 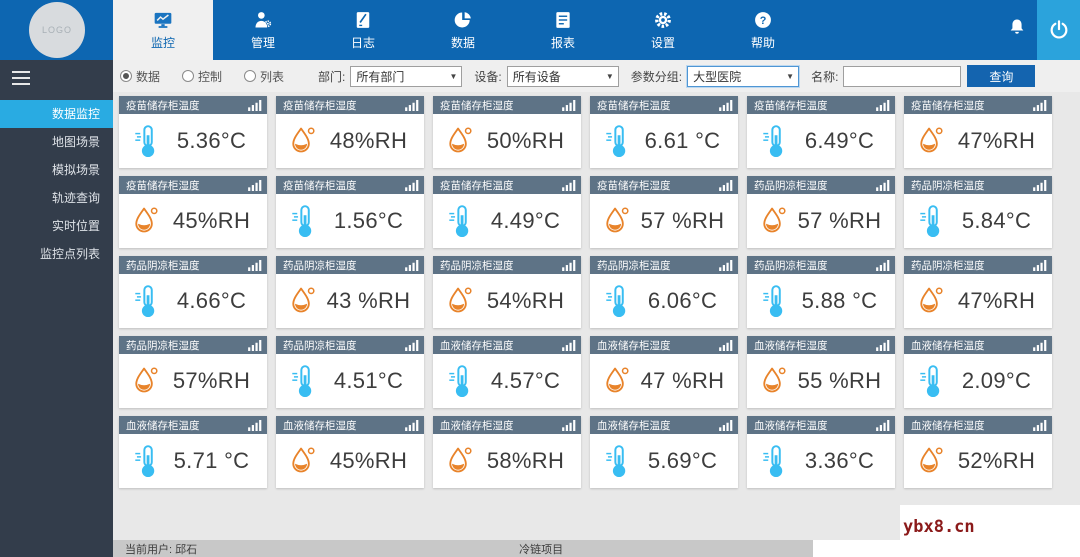 What do you see at coordinates (163, 30) in the screenshot?
I see `nav-tab: 监控` at bounding box center [163, 30].